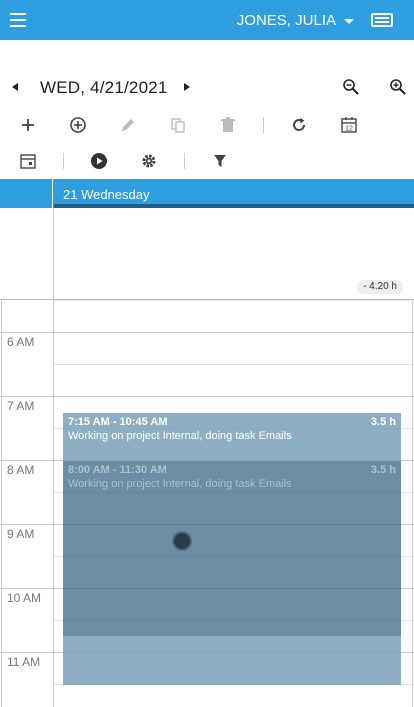 This screenshot has height=707, width=414. Describe the element at coordinates (228, 125) in the screenshot. I see `delete-icon` at that location.